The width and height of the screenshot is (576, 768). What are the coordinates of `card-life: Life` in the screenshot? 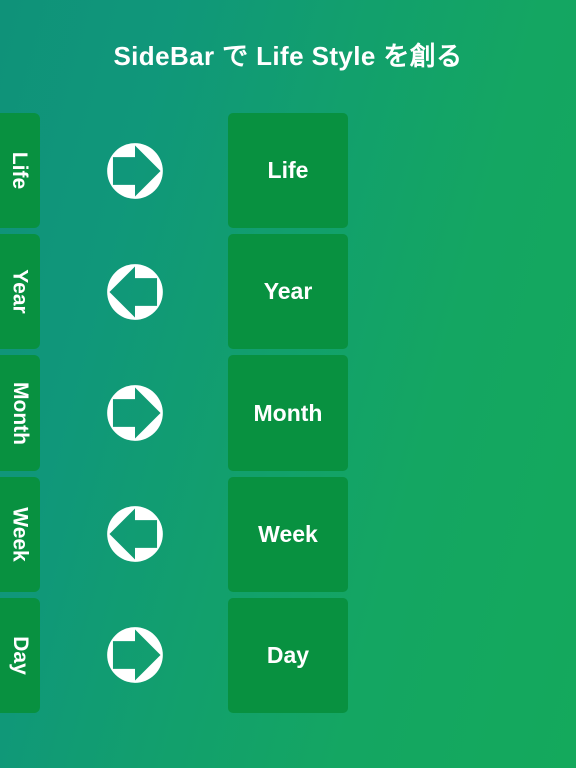 It's located at (288, 171).